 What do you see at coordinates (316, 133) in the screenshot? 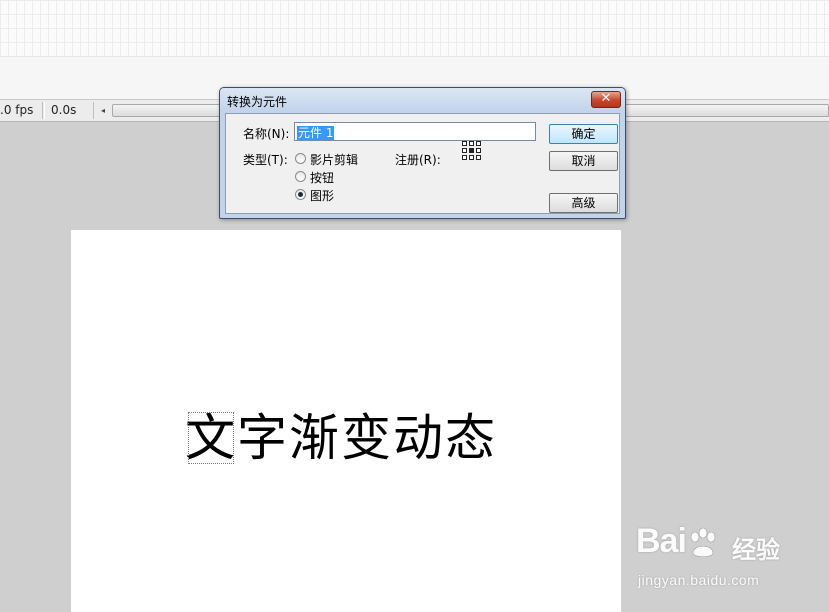
I see `symbol-name-value: 元件 1` at bounding box center [316, 133].